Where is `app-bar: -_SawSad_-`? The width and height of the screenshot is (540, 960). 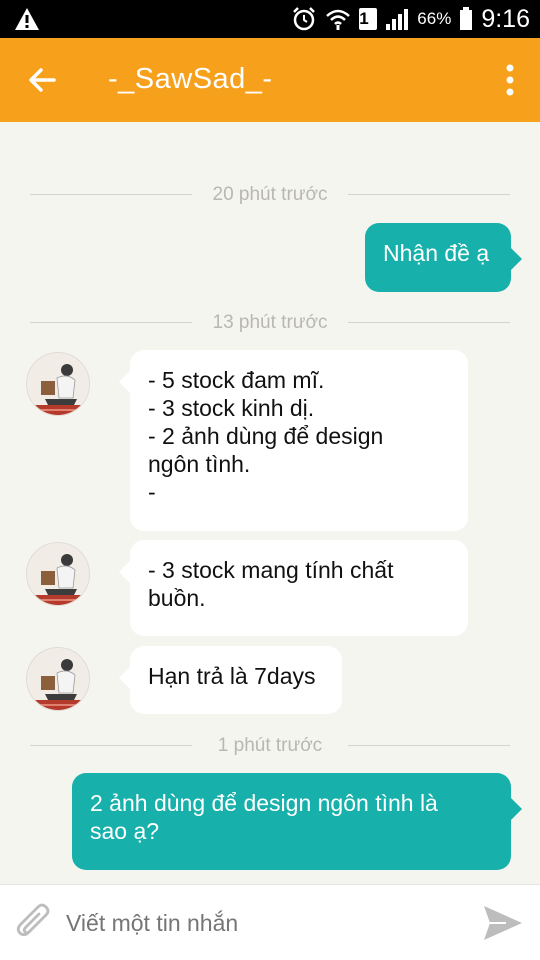 app-bar: -_SawSad_- is located at coordinates (270, 80).